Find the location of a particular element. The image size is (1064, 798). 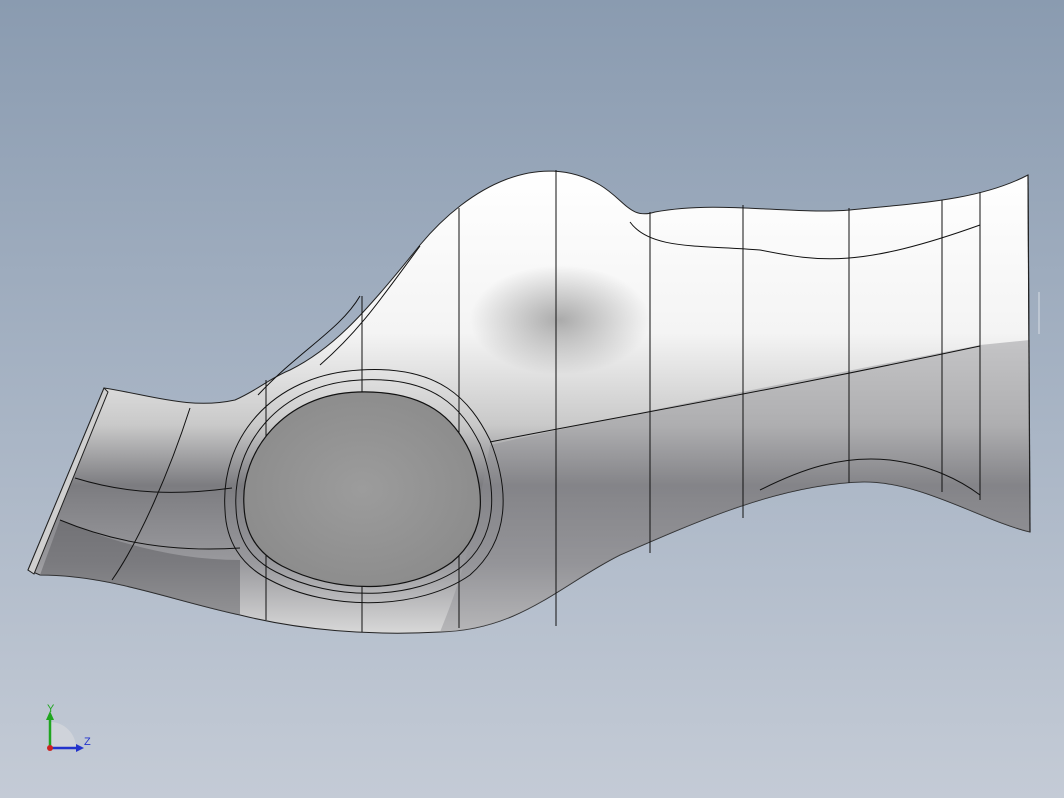

triad-y-label: Y is located at coordinates (51, 709).